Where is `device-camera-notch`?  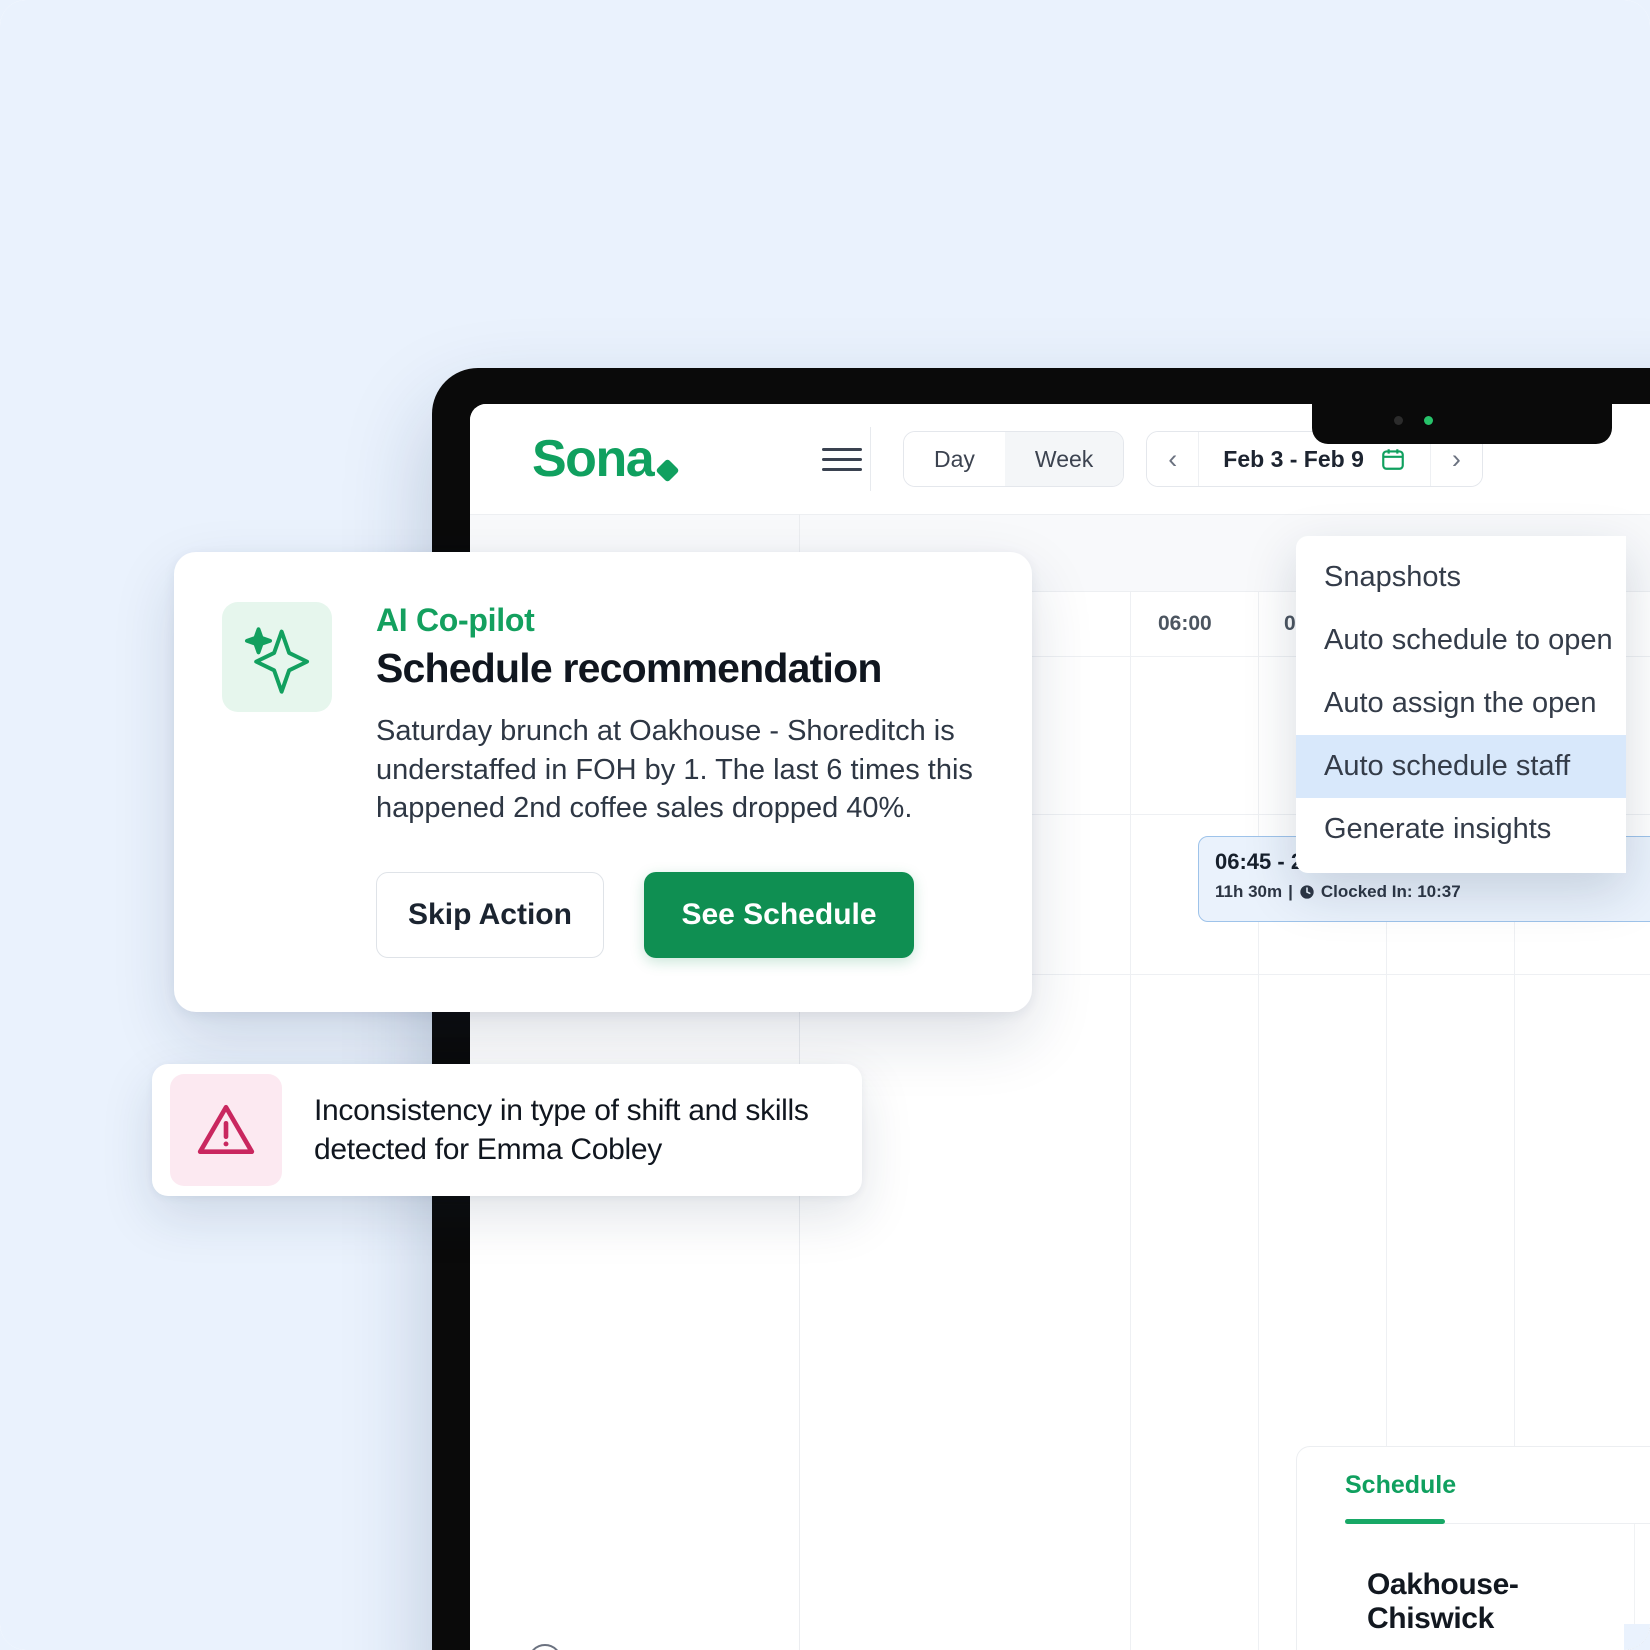 device-camera-notch is located at coordinates (1462, 421).